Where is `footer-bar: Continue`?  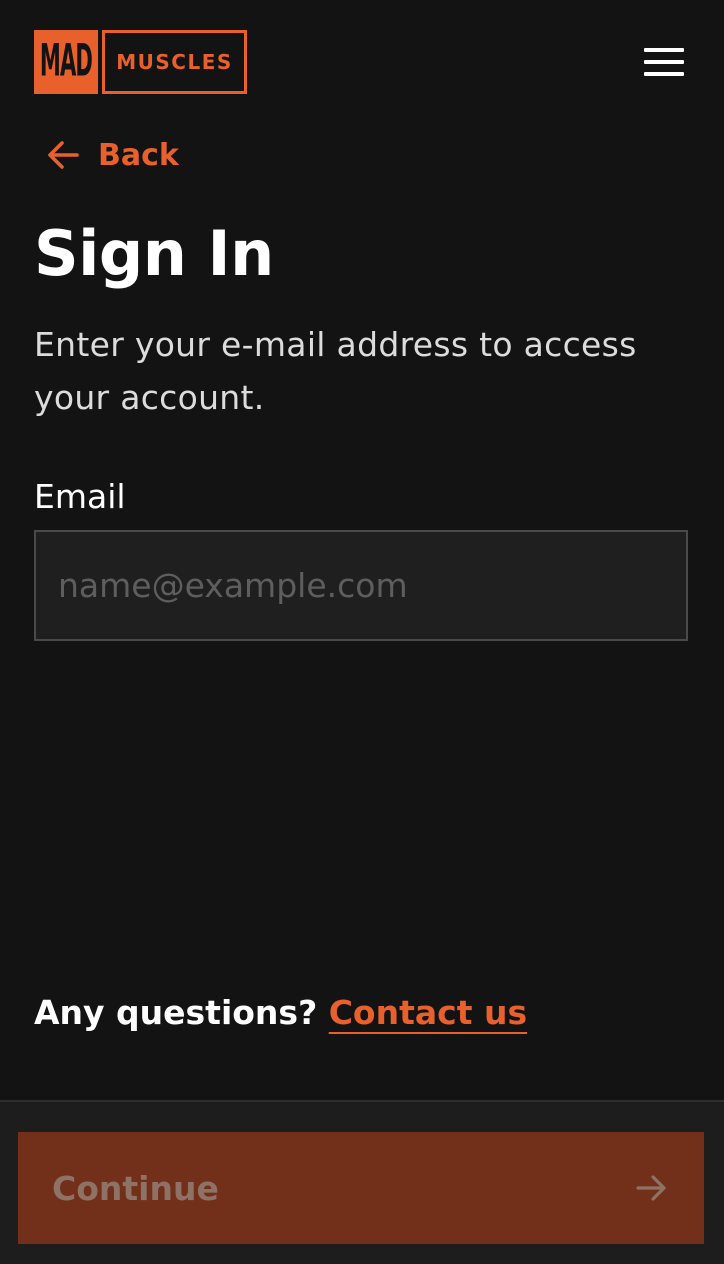 footer-bar: Continue is located at coordinates (362, 1182).